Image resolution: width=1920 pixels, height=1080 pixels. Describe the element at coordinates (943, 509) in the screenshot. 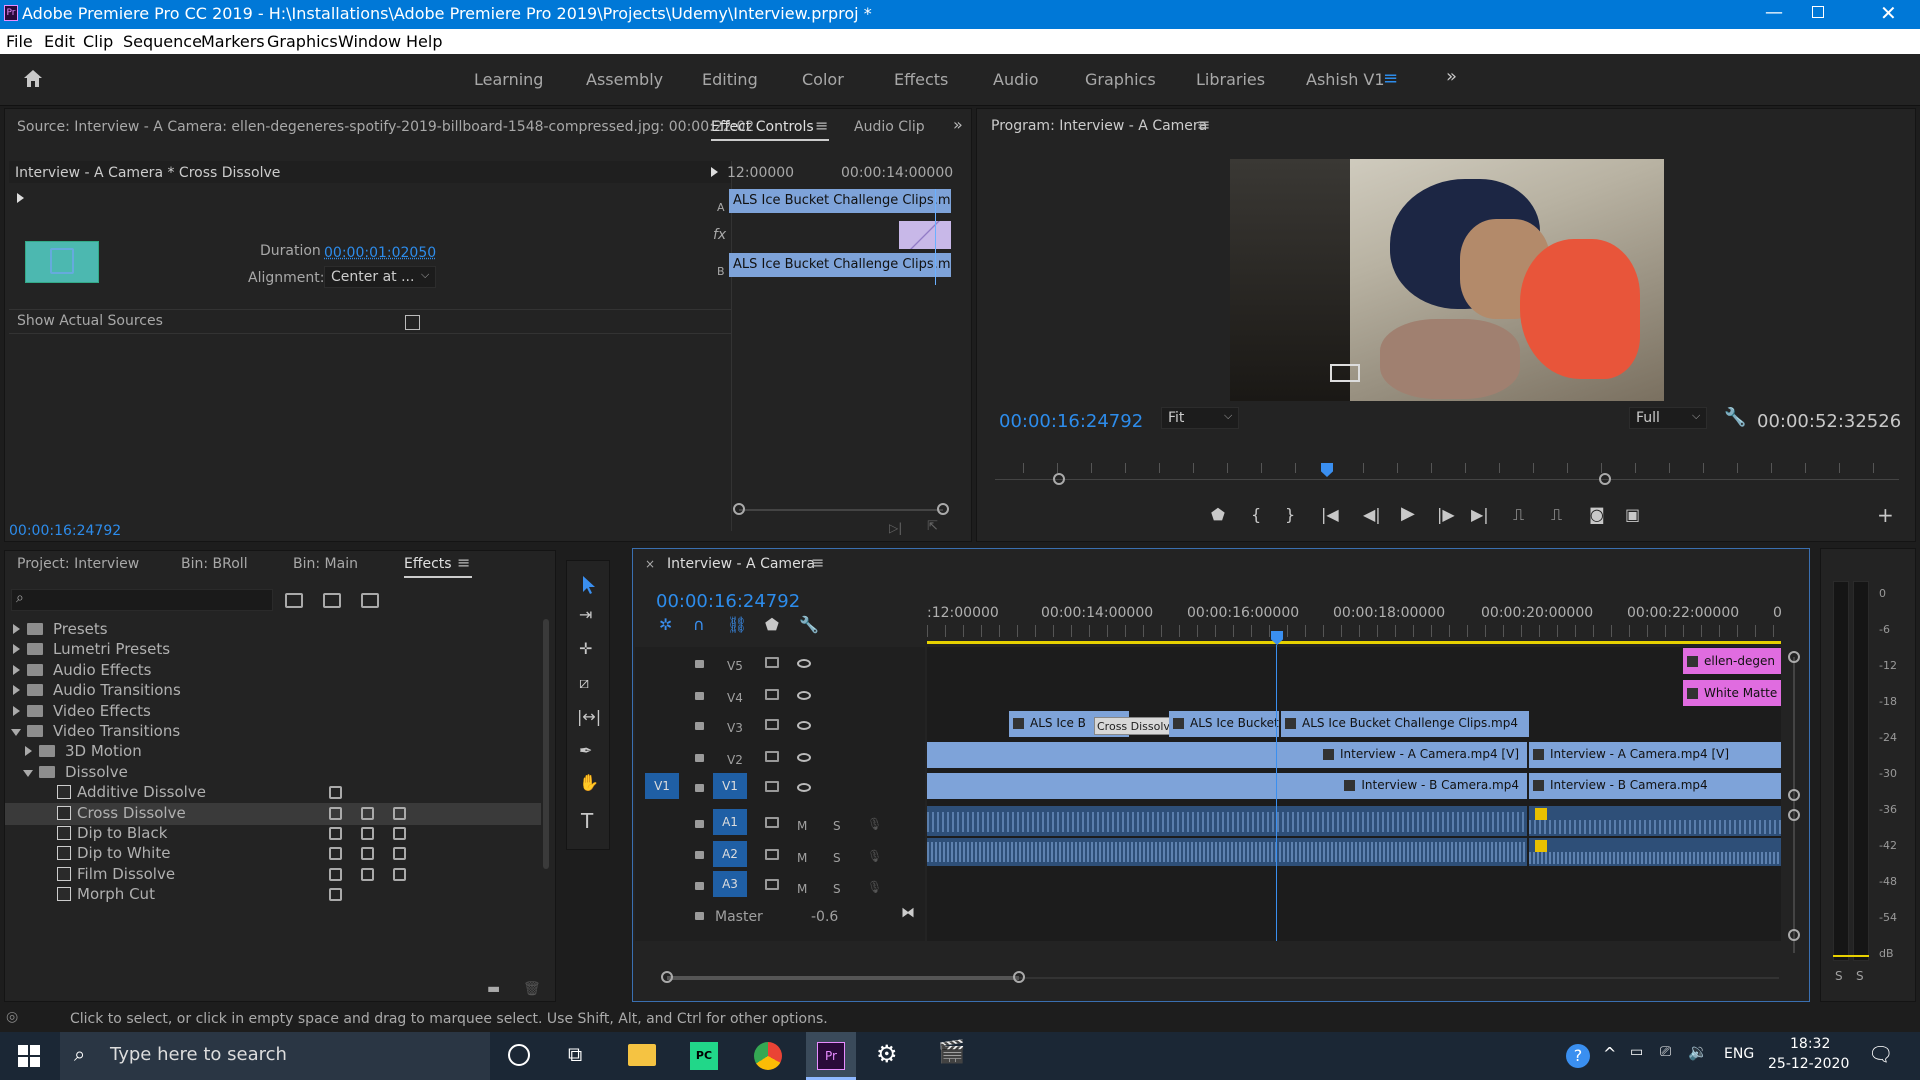

I see `mini-zoom-handle-right` at that location.